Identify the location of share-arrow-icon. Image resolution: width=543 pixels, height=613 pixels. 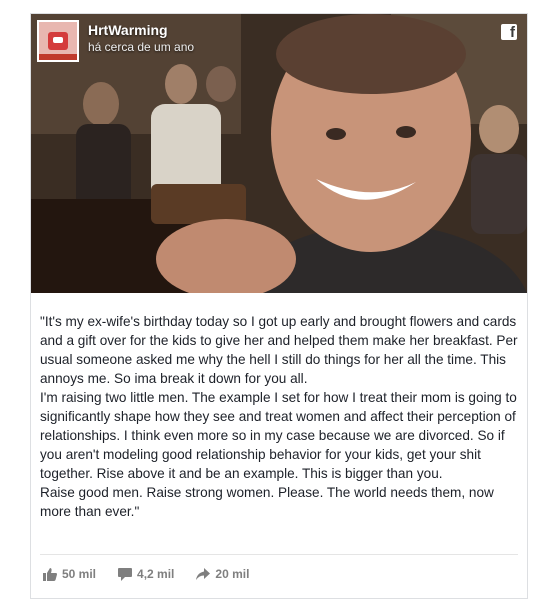
(203, 573).